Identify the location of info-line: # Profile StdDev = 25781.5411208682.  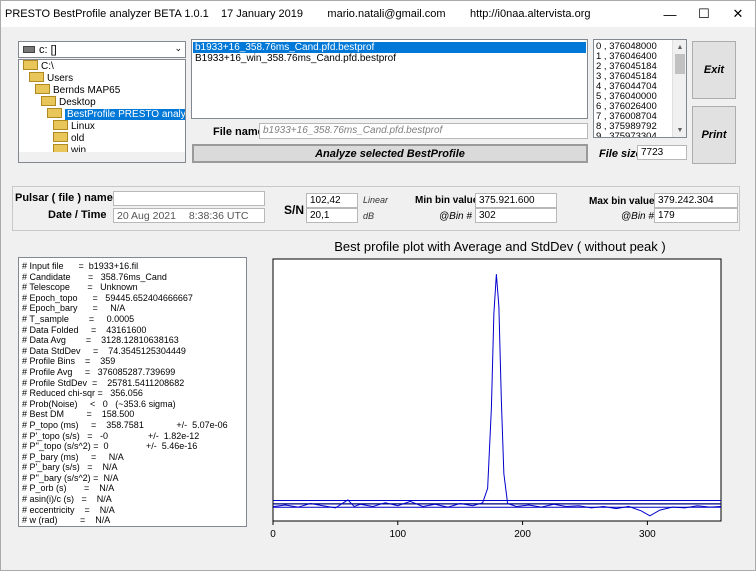
(103, 382).